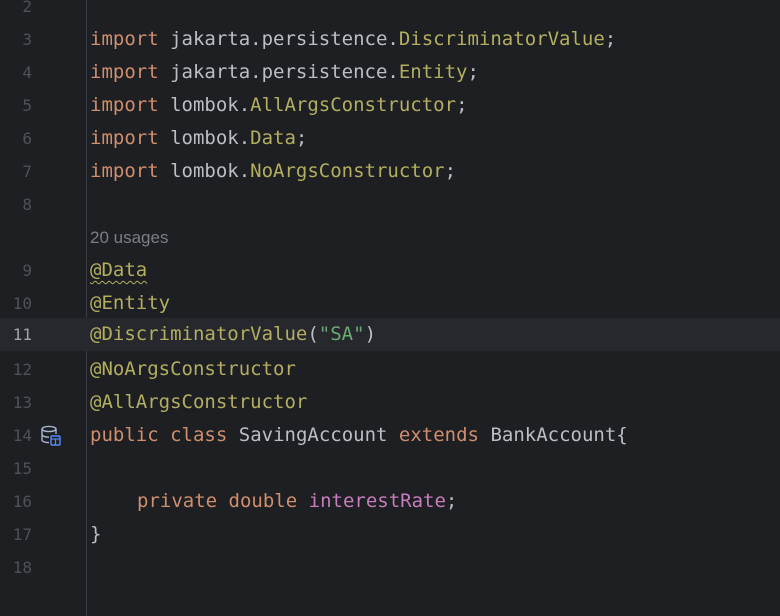 This screenshot has width=780, height=616. Describe the element at coordinates (273, 138) in the screenshot. I see `import-class: Data` at that location.